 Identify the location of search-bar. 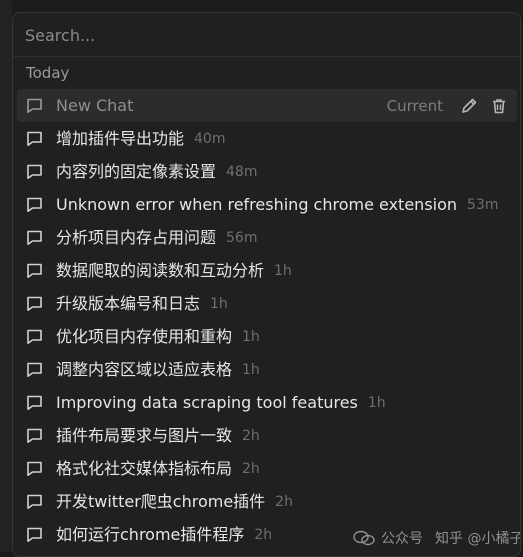
(266, 35).